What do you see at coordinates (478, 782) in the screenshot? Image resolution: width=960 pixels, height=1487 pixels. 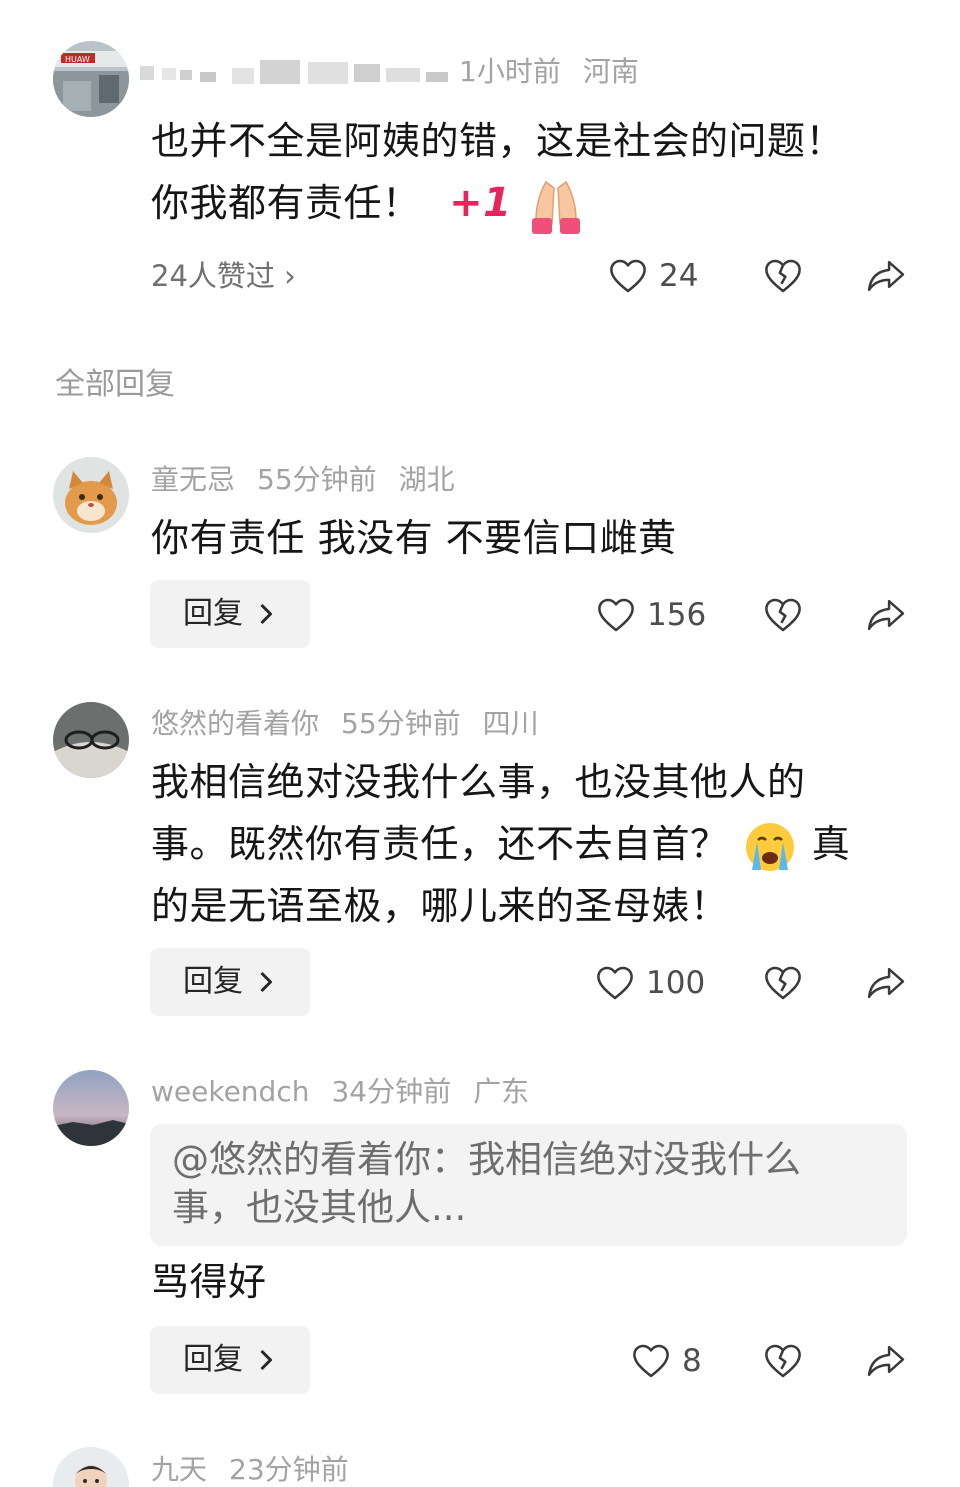 I see `reply-line-1: 我相信绝对没我什么事，也没其他人的` at bounding box center [478, 782].